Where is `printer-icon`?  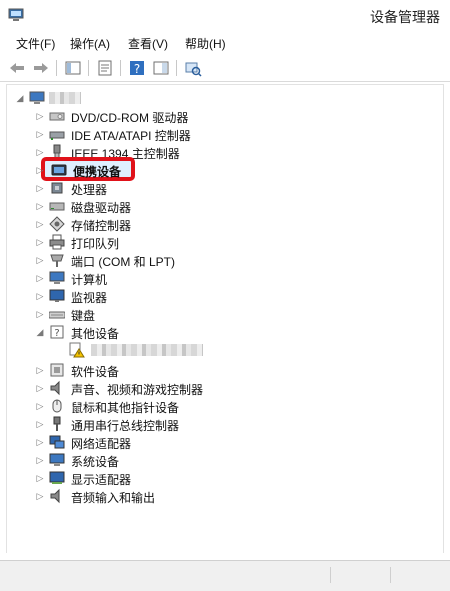 printer-icon is located at coordinates (57, 242).